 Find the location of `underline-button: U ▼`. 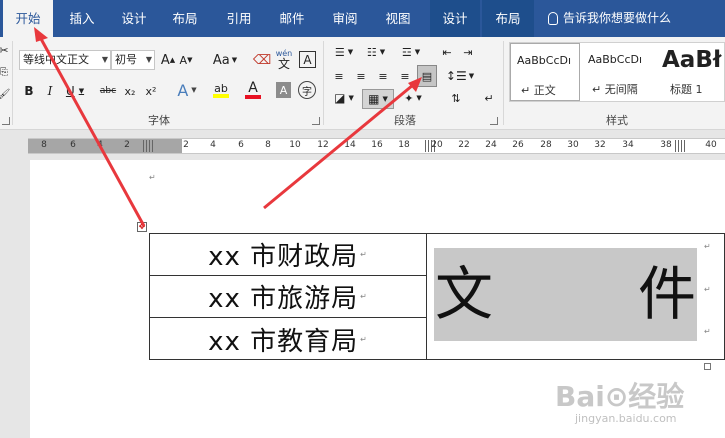

underline-button: U ▼ is located at coordinates (75, 91).